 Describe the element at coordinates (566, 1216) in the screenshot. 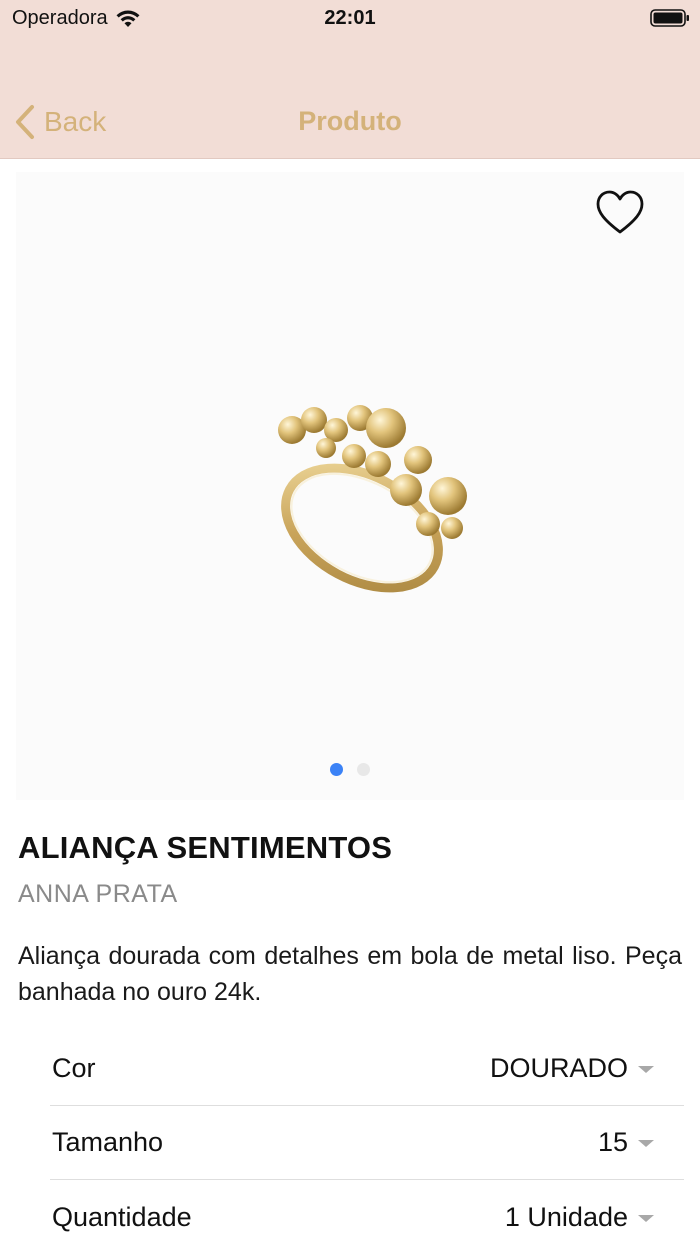

I see `option-value: 1 Unidade` at that location.